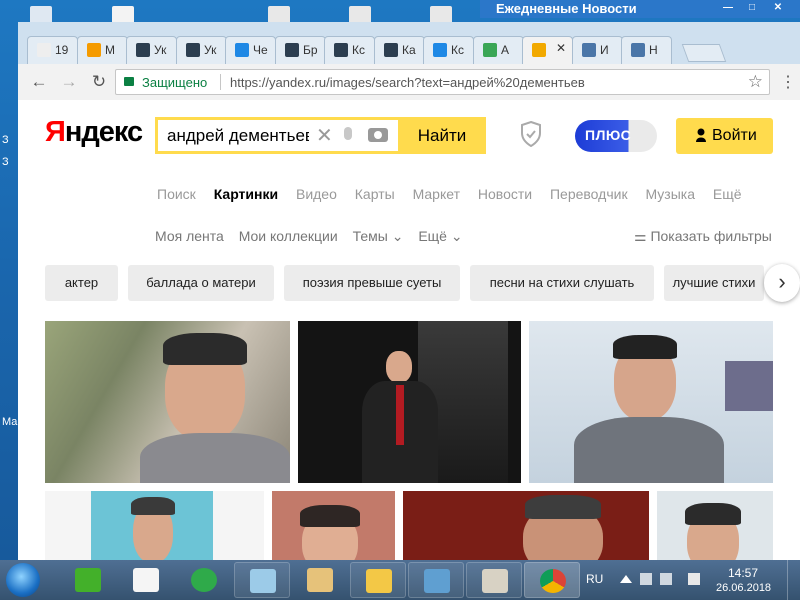  I want to click on service-video: Видео, so click(316, 194).